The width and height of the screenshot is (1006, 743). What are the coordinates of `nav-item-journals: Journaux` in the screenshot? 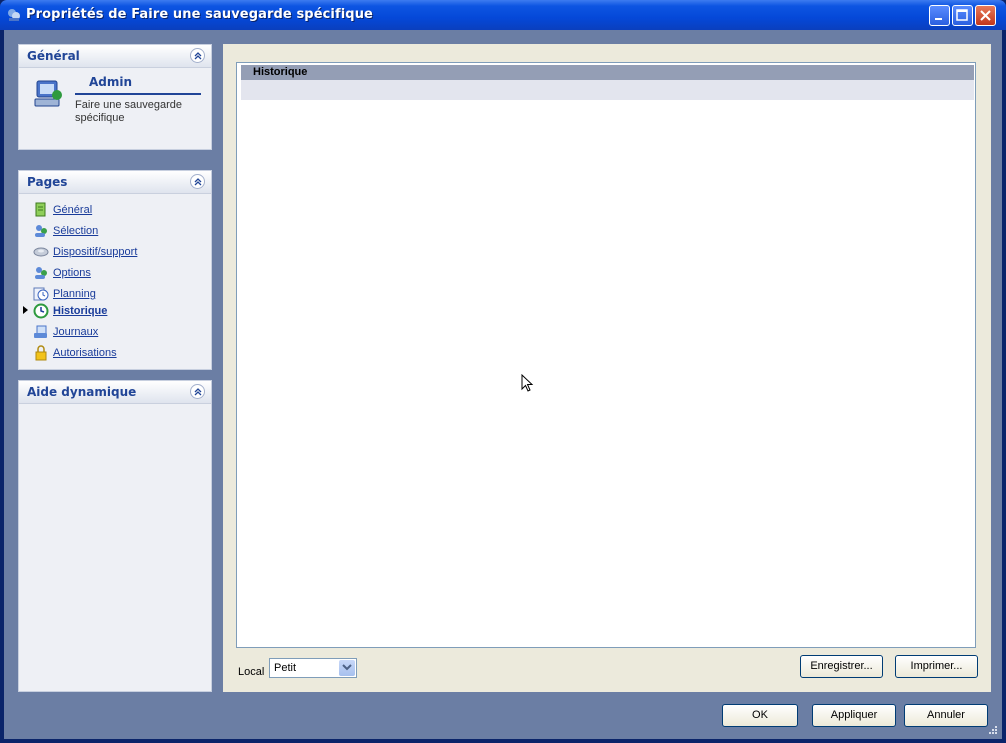 It's located at (65, 332).